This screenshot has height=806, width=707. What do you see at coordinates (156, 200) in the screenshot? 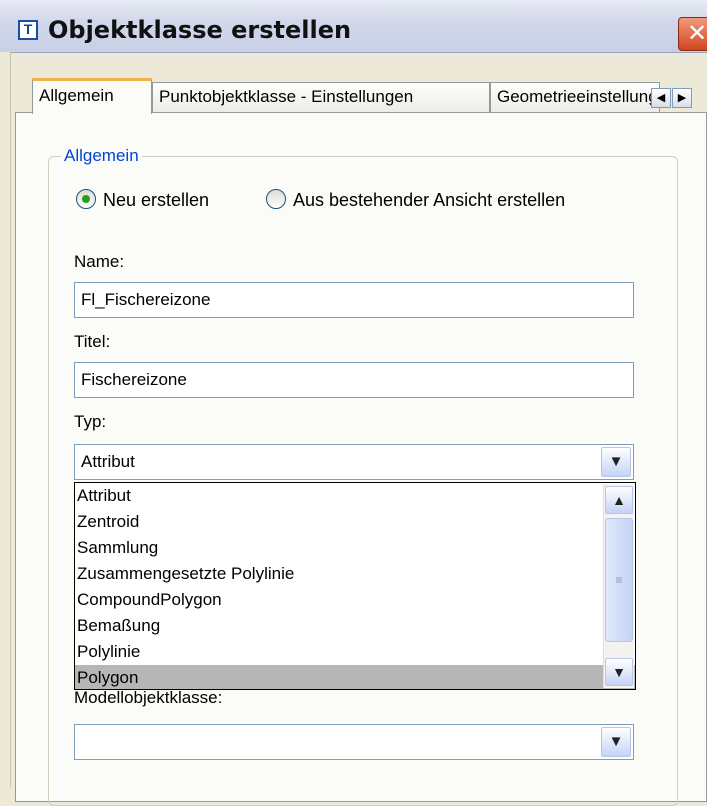
I see `radio-new-label: Neu erstellen` at bounding box center [156, 200].